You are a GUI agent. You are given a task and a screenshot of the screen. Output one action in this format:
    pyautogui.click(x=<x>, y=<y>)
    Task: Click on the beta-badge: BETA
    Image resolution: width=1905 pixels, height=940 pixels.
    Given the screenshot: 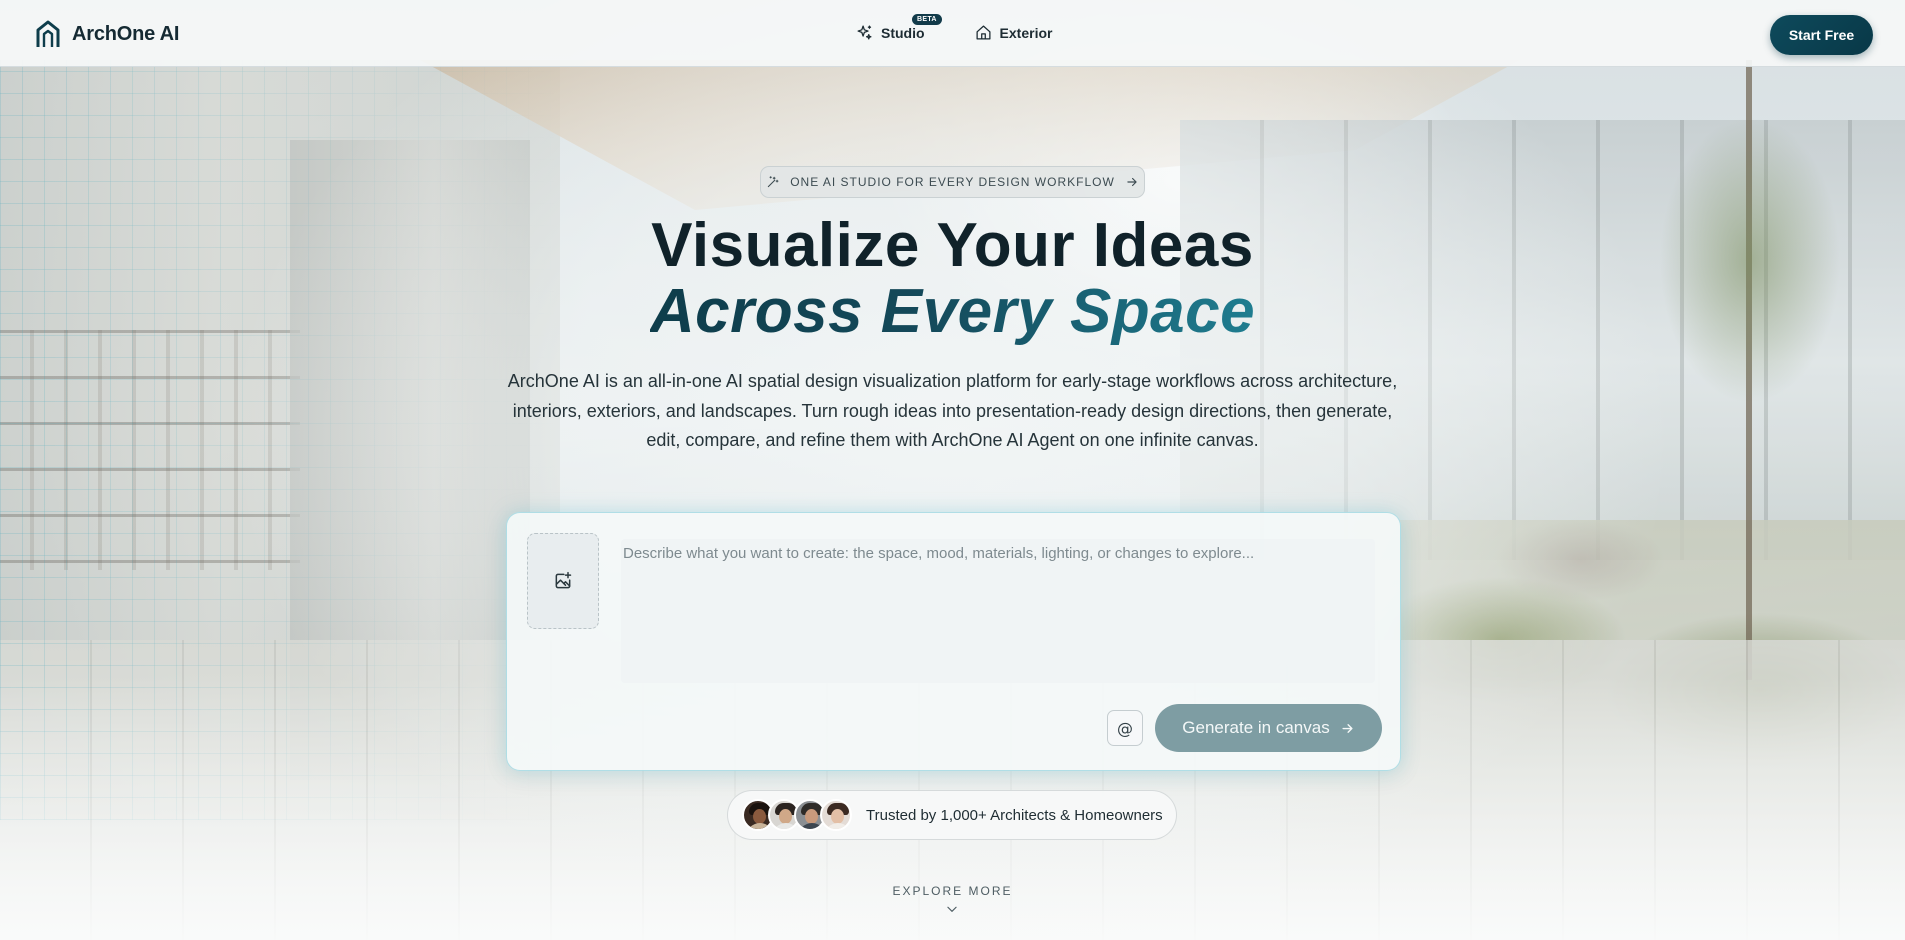 What is the action you would take?
    pyautogui.click(x=927, y=19)
    